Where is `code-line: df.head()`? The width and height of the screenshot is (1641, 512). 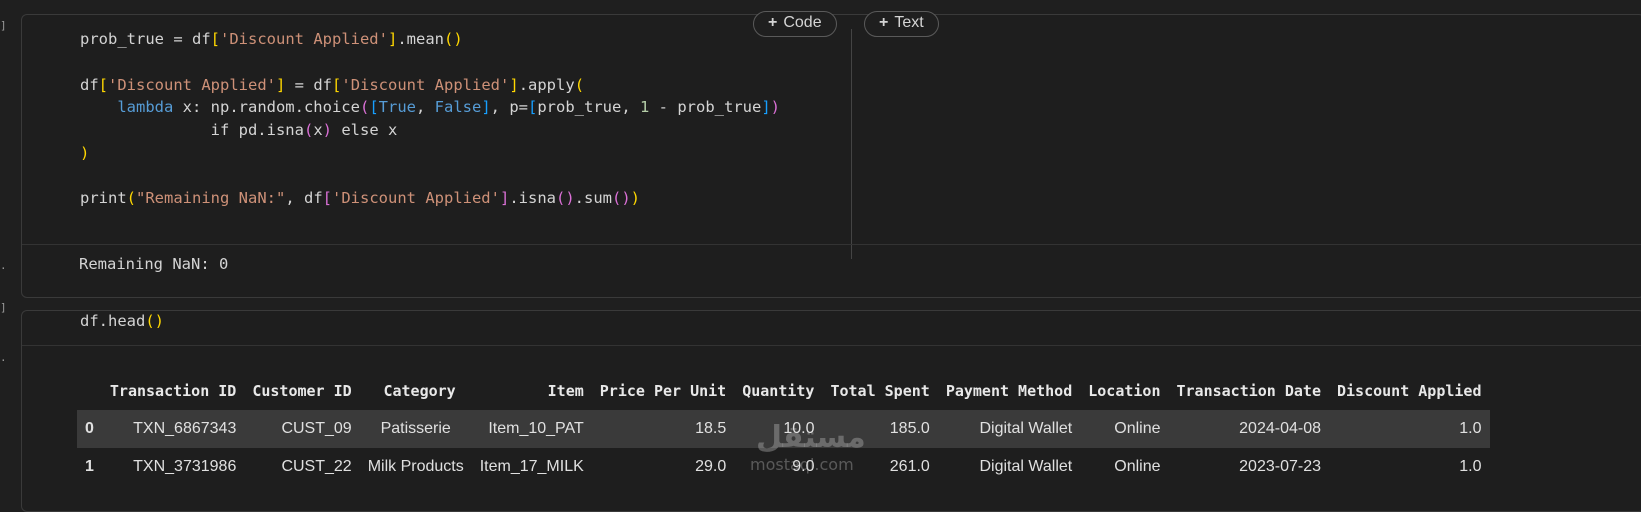
code-line: df.head() is located at coordinates (122, 321).